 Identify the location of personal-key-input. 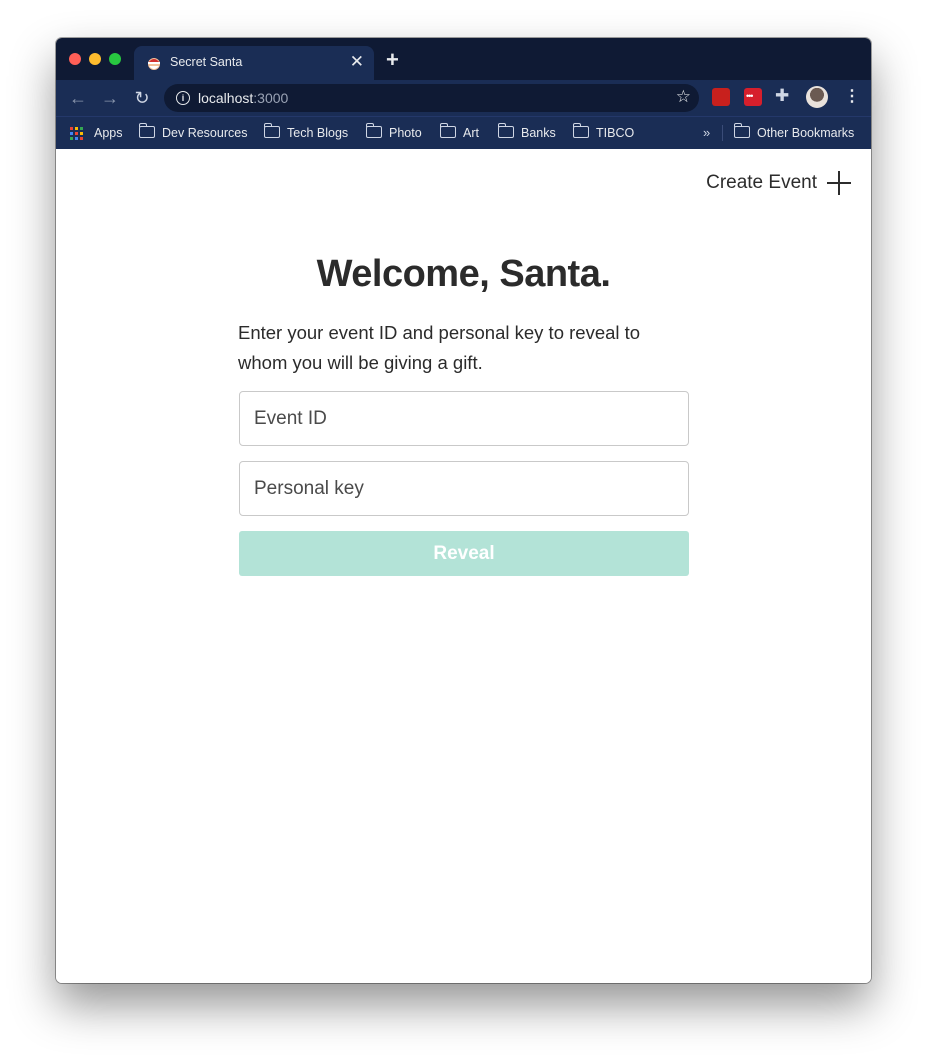
(464, 488).